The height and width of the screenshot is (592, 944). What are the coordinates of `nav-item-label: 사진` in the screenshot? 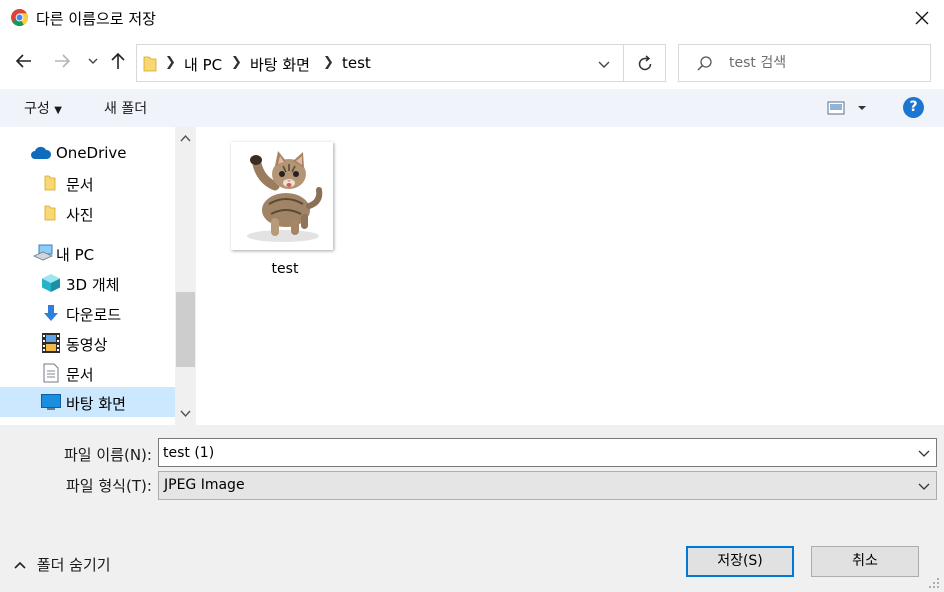 It's located at (80, 215).